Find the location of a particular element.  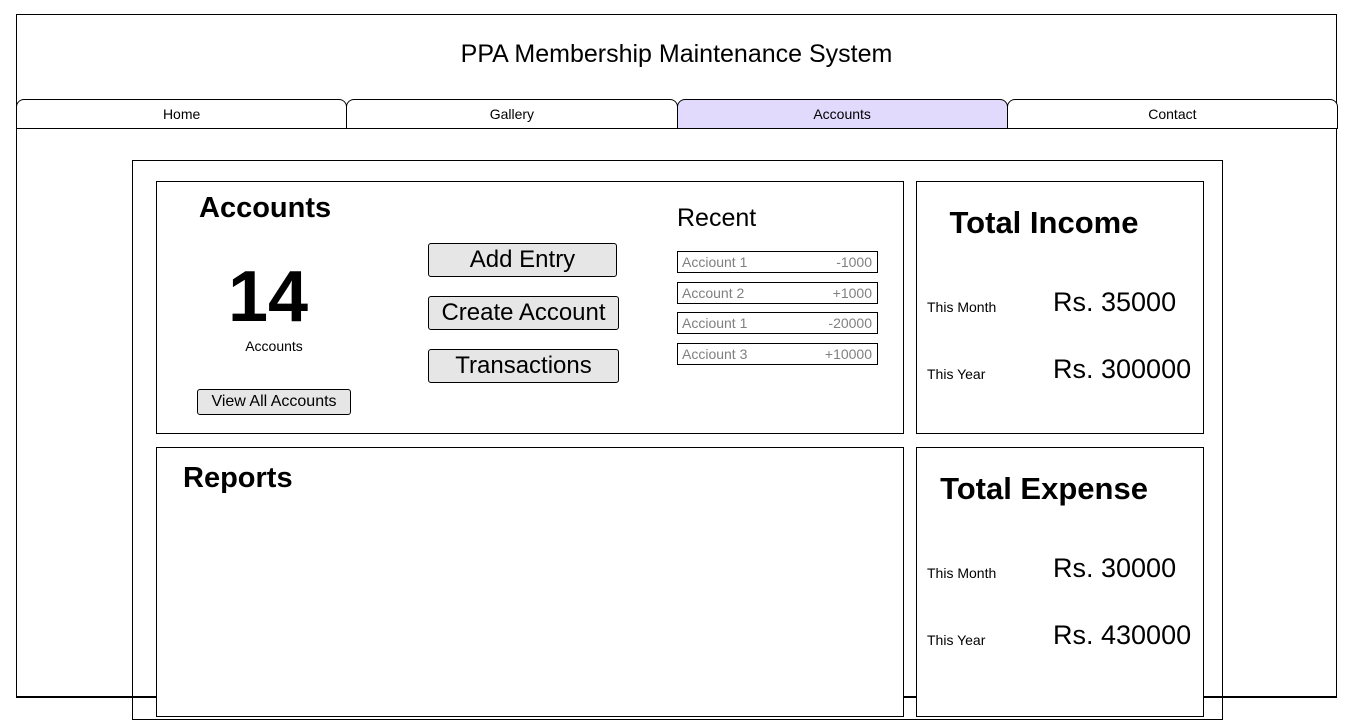

income-year-label: This Year is located at coordinates (956, 374).